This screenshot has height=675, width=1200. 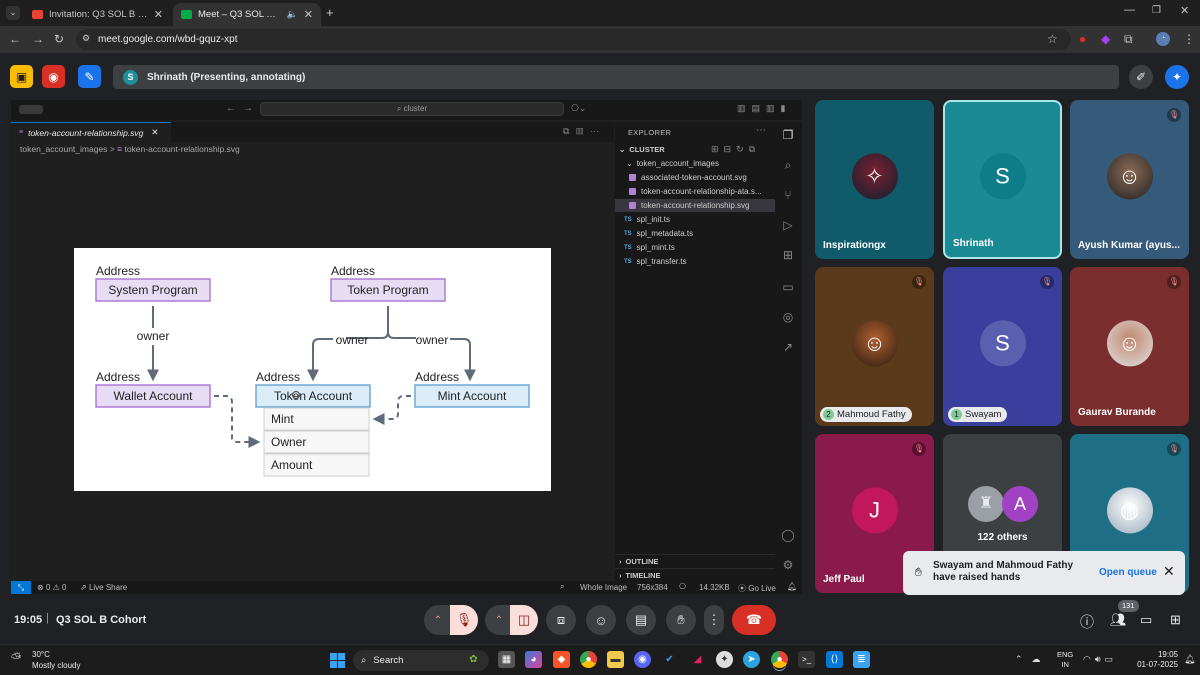 What do you see at coordinates (21, 587) in the screenshot?
I see `remote-indicator-icon: ⤡` at bounding box center [21, 587].